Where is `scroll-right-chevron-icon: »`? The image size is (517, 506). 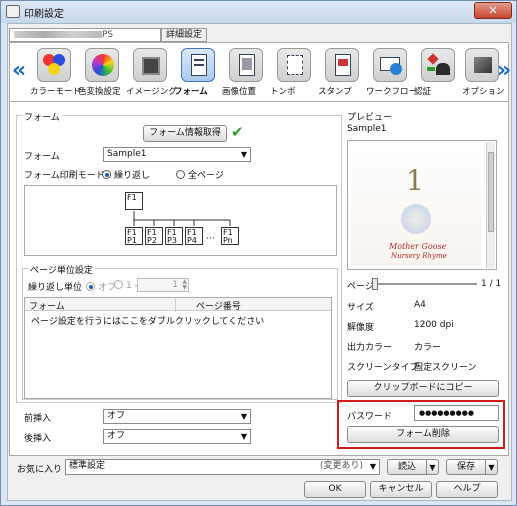 scroll-right-chevron-icon: » is located at coordinates (504, 70).